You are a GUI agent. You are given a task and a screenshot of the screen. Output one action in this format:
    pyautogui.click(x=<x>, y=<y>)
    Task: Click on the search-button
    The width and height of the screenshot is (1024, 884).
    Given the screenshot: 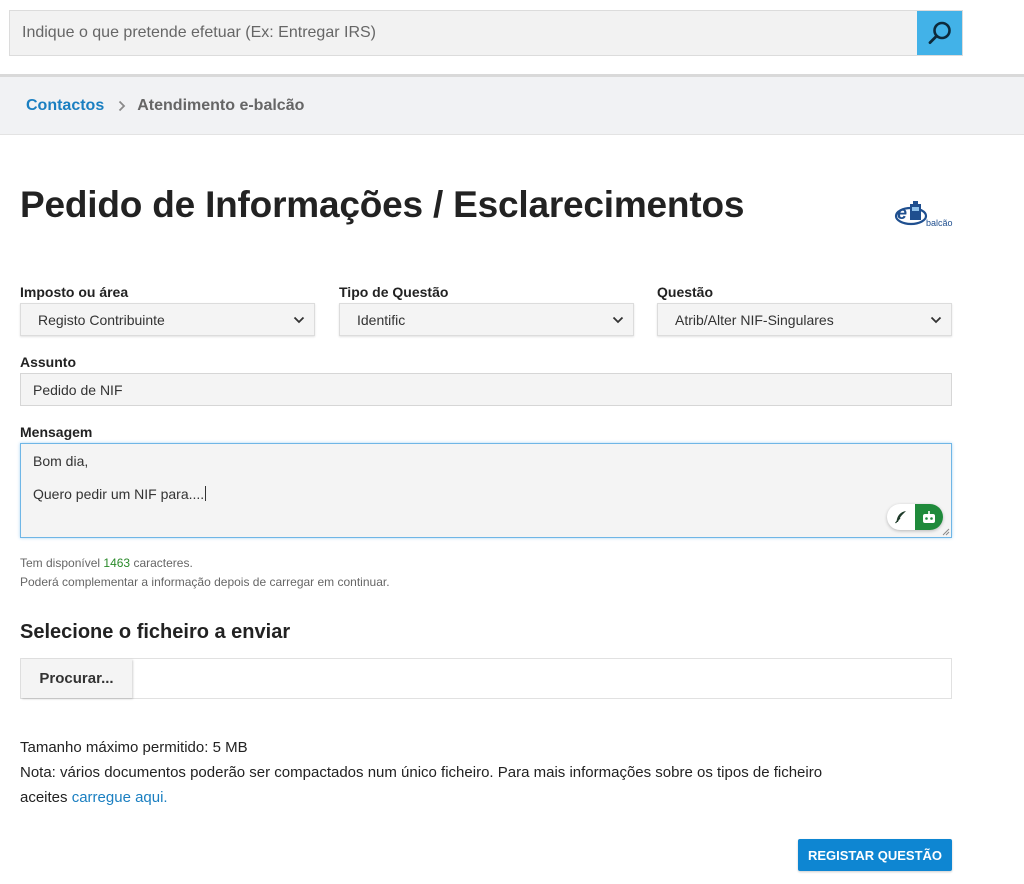 What is the action you would take?
    pyautogui.click(x=939, y=33)
    